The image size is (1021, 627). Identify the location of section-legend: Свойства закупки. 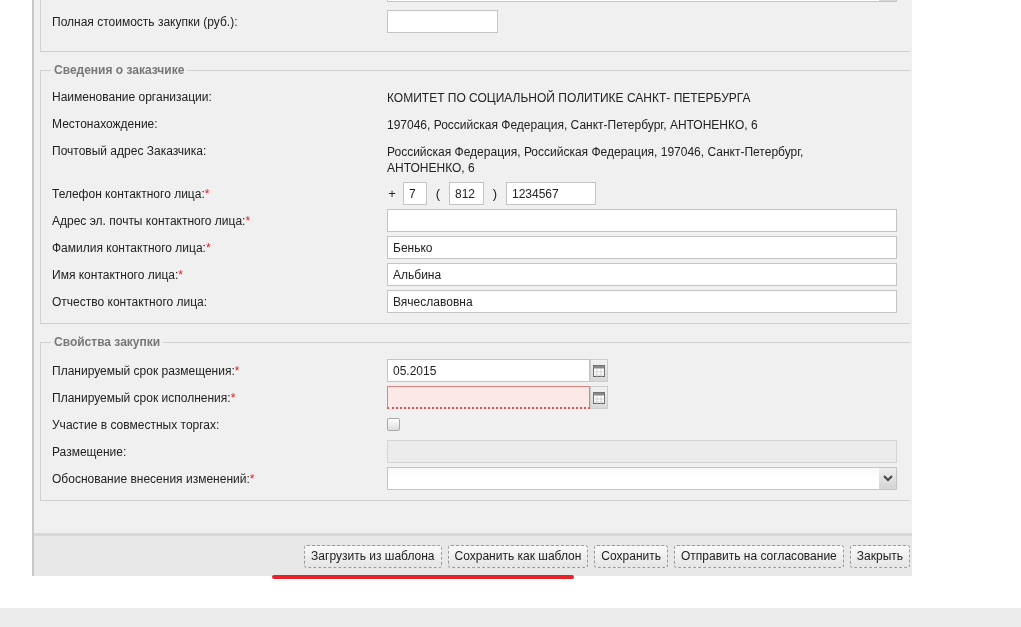
(107, 342).